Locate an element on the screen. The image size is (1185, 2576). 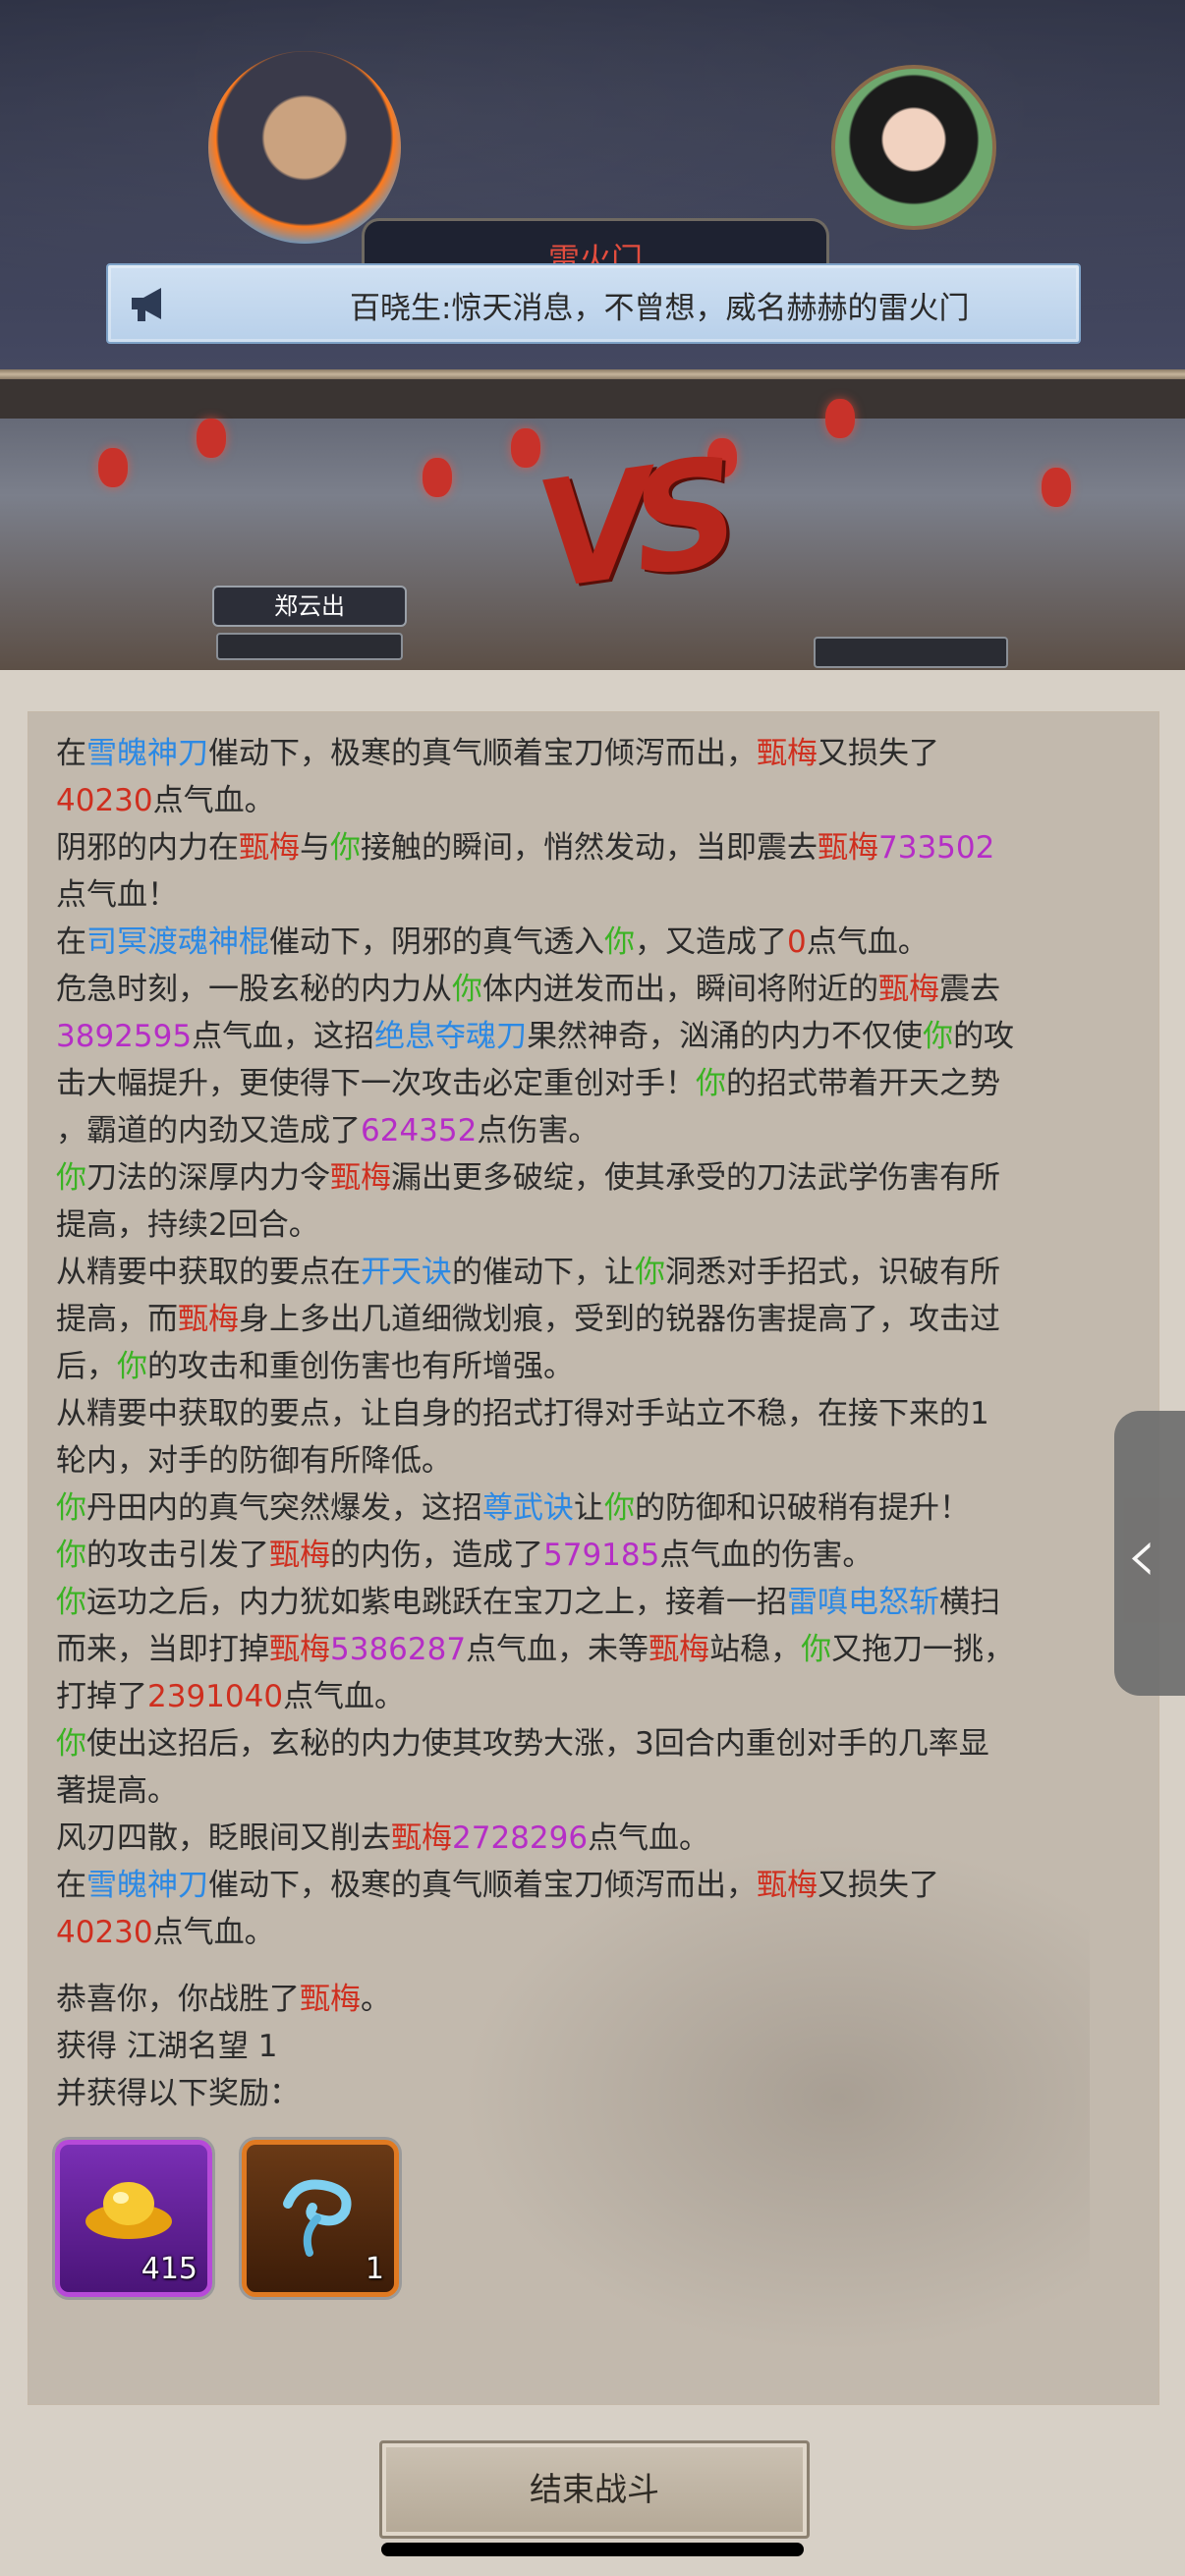
log-segment: 横扫 is located at coordinates (970, 1602).